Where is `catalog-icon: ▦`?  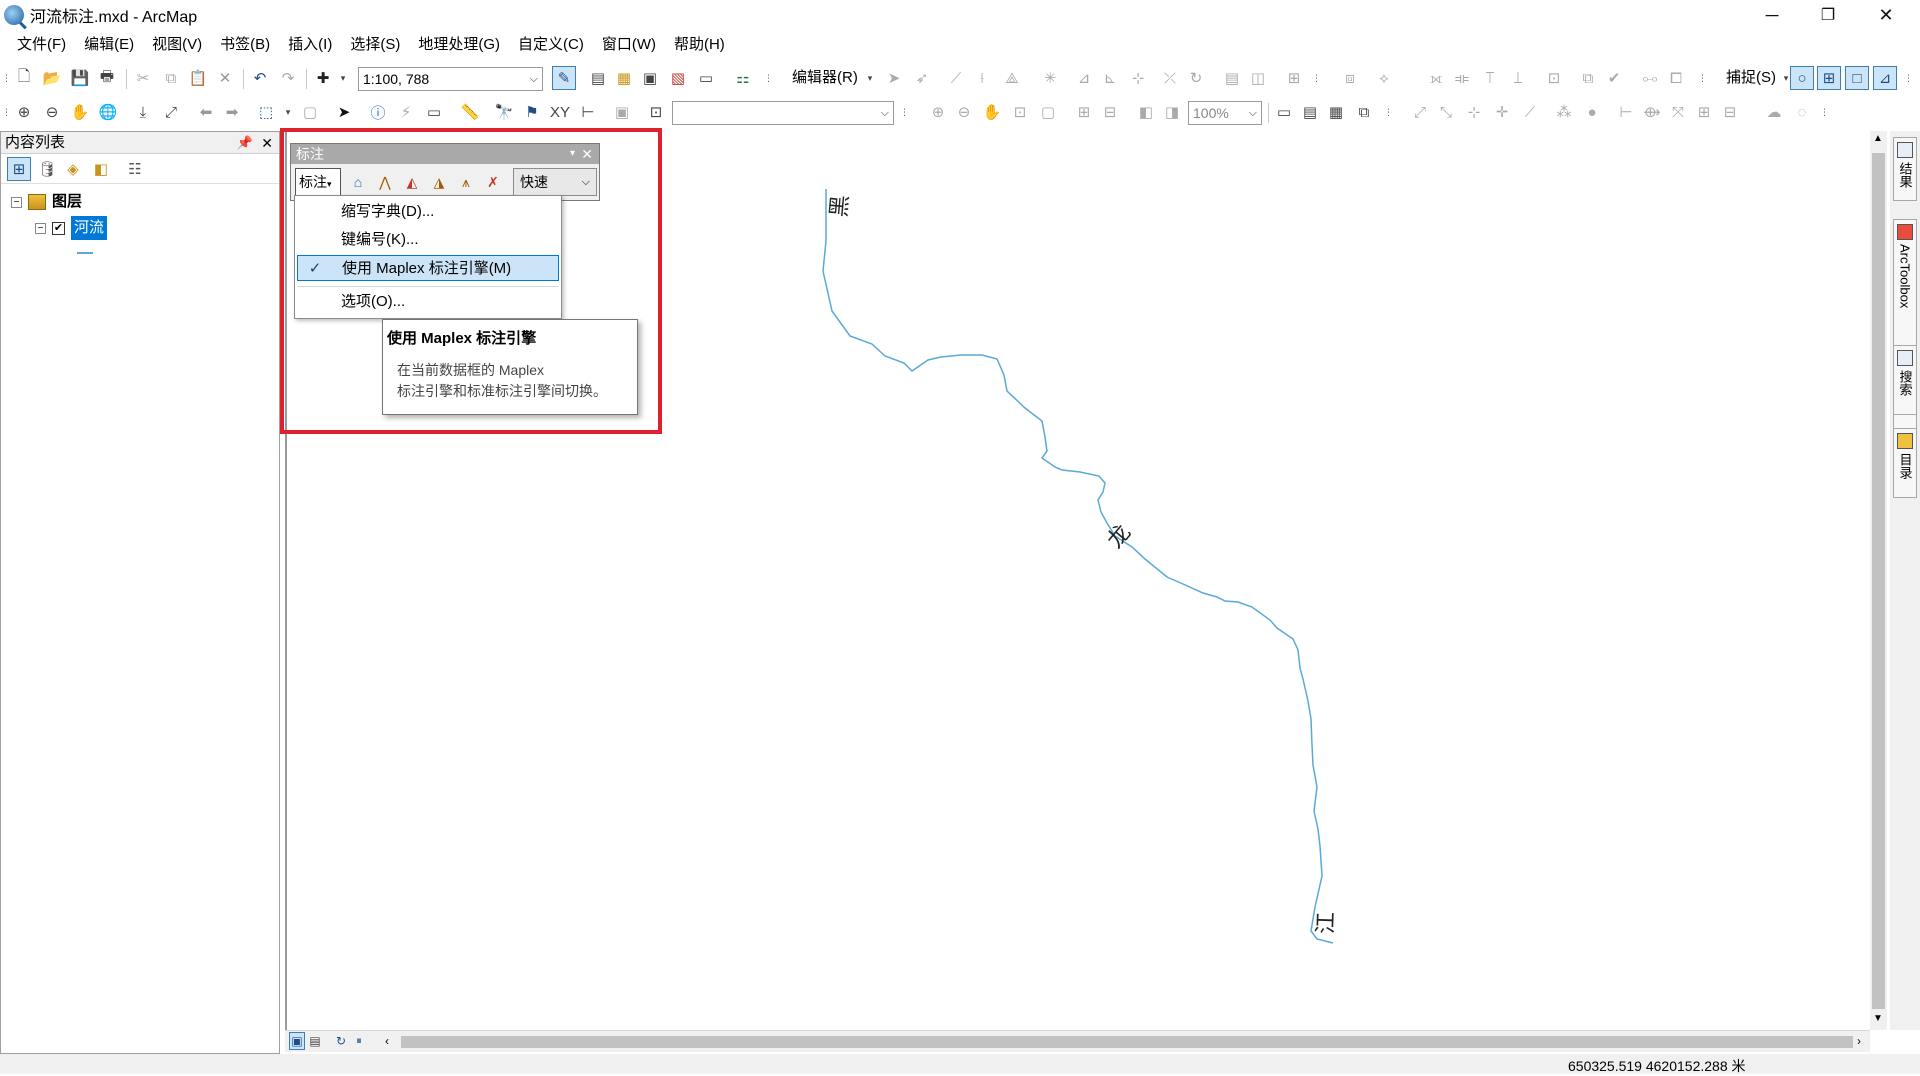
catalog-icon: ▦ is located at coordinates (624, 78).